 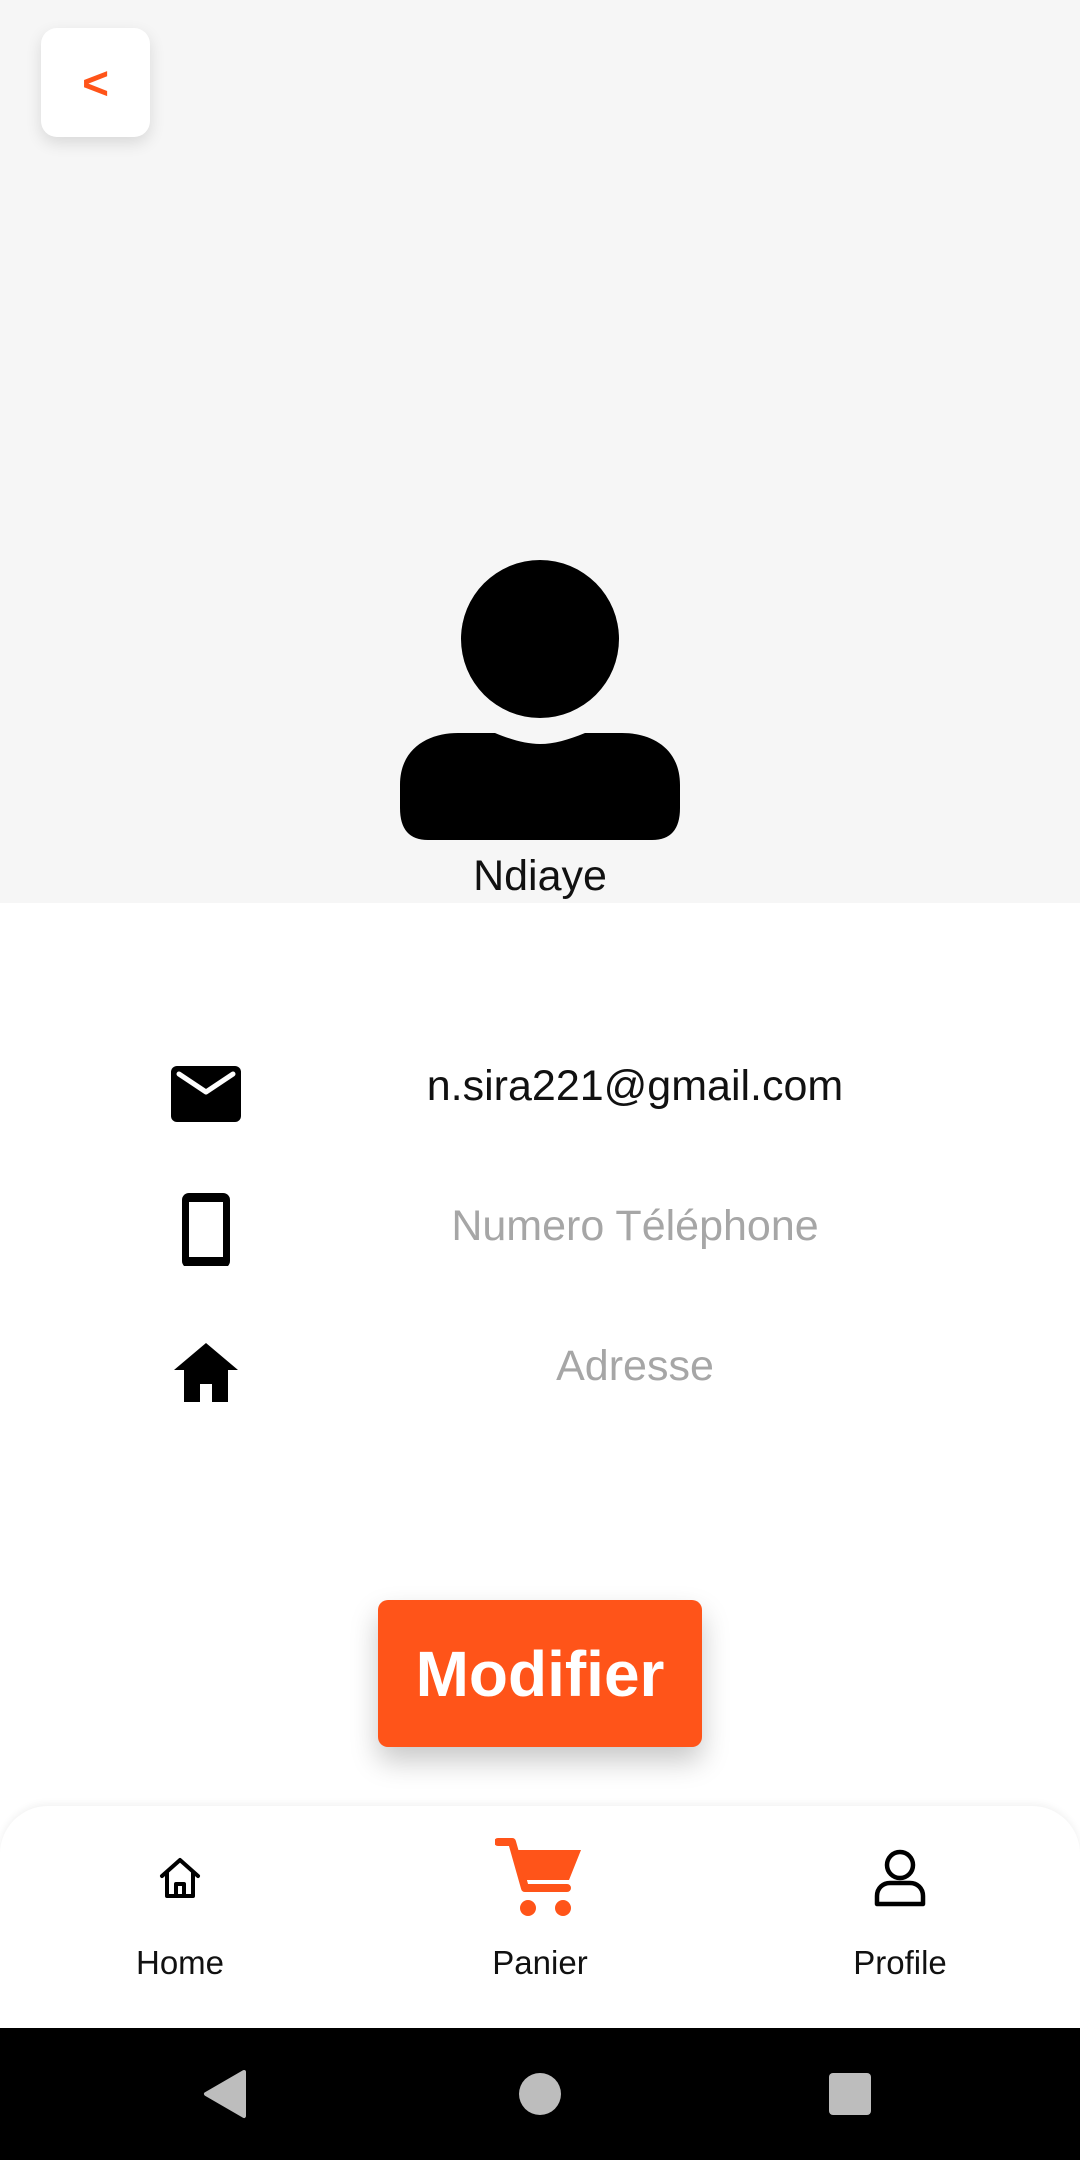 What do you see at coordinates (206, 1227) in the screenshot?
I see `phone-icon` at bounding box center [206, 1227].